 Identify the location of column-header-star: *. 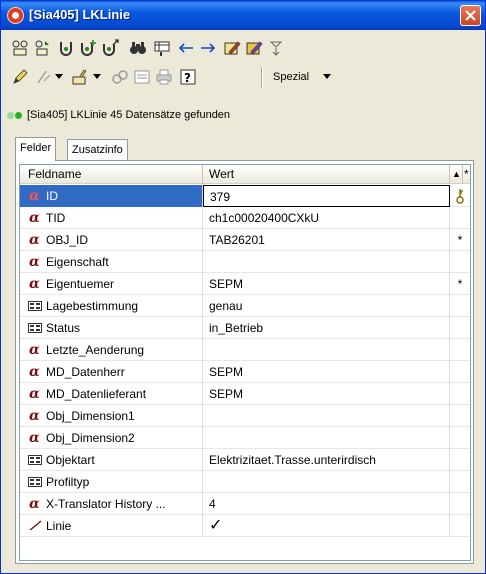
(466, 174).